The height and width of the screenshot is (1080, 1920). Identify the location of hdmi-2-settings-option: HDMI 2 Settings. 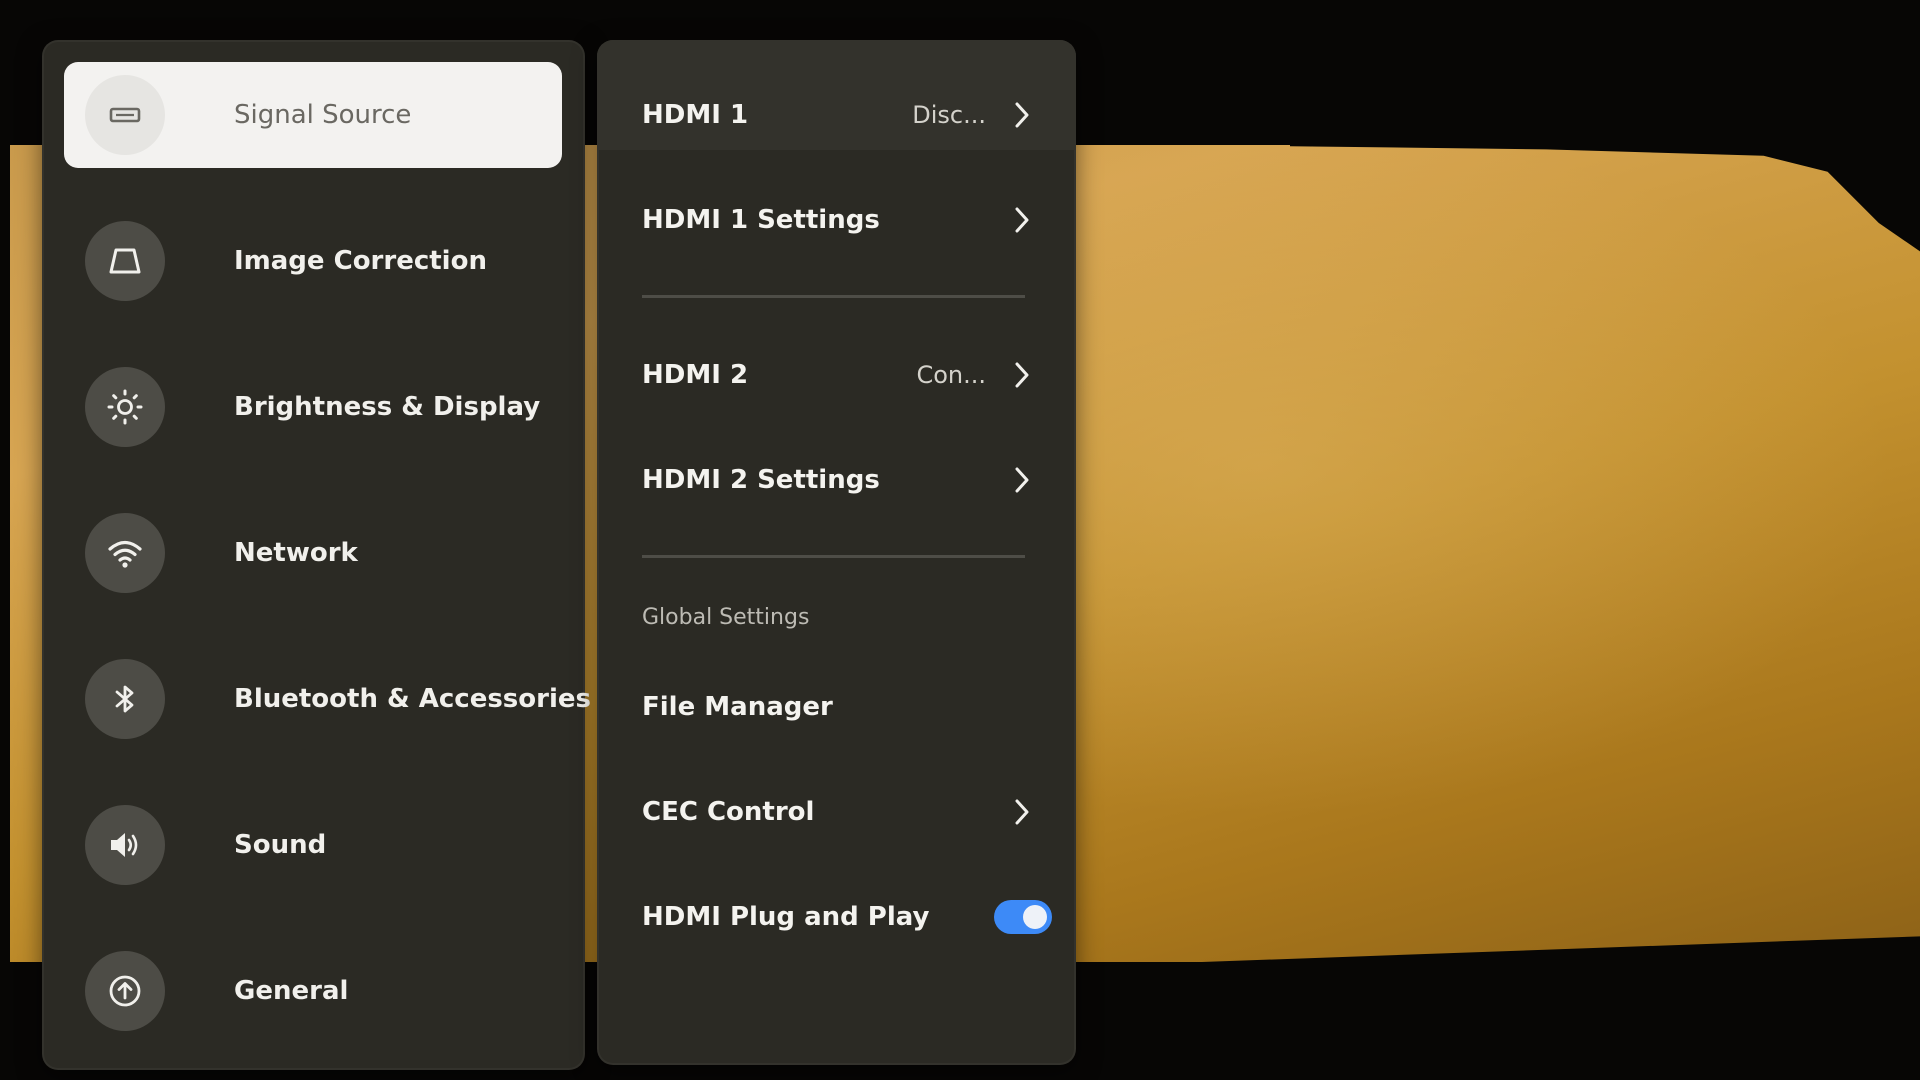
(839, 480).